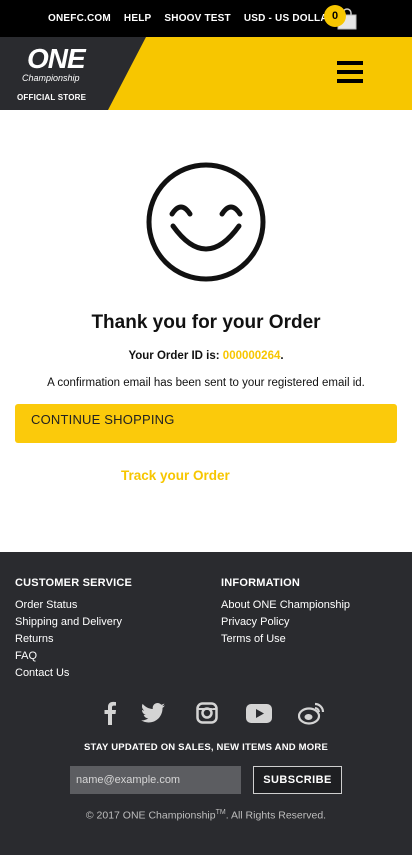 This screenshot has width=412, height=855. Describe the element at coordinates (335, 16) in the screenshot. I see `cart-count-badge: 0` at that location.